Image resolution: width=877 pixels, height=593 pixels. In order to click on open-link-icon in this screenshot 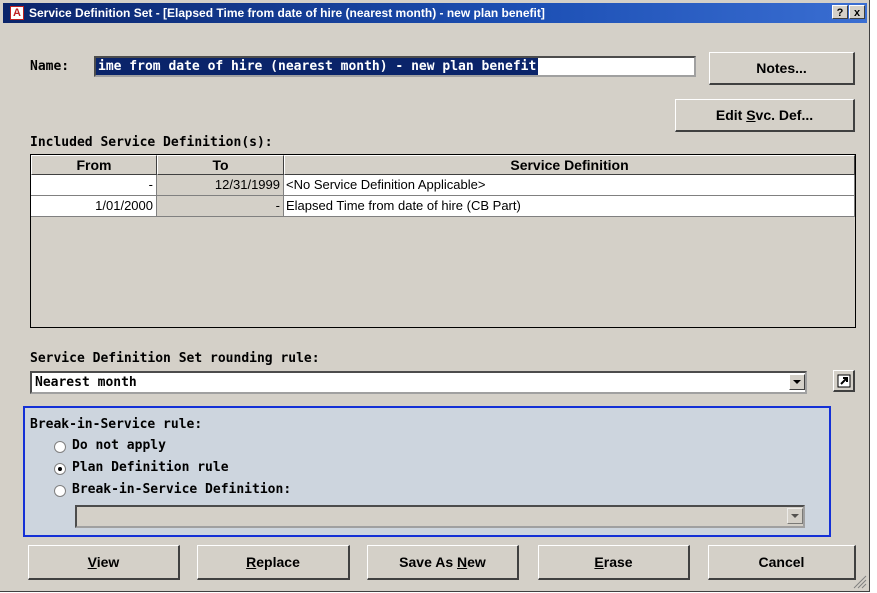, I will do `click(844, 381)`.